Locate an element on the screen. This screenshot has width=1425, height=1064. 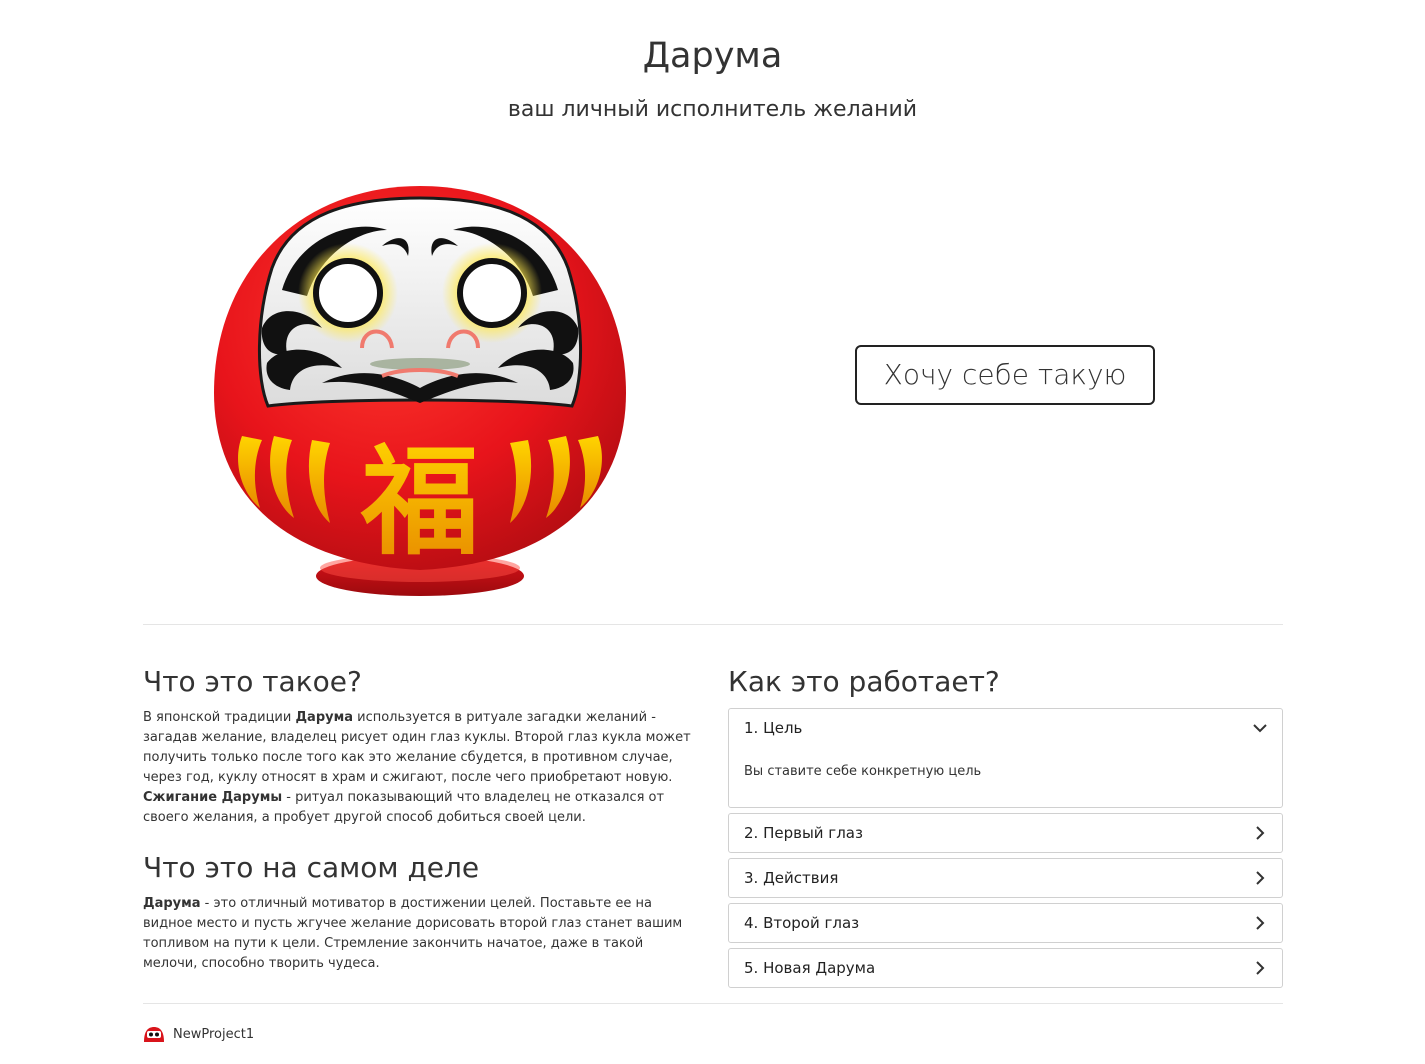
footer: NewProject1 is located at coordinates (198, 1034).